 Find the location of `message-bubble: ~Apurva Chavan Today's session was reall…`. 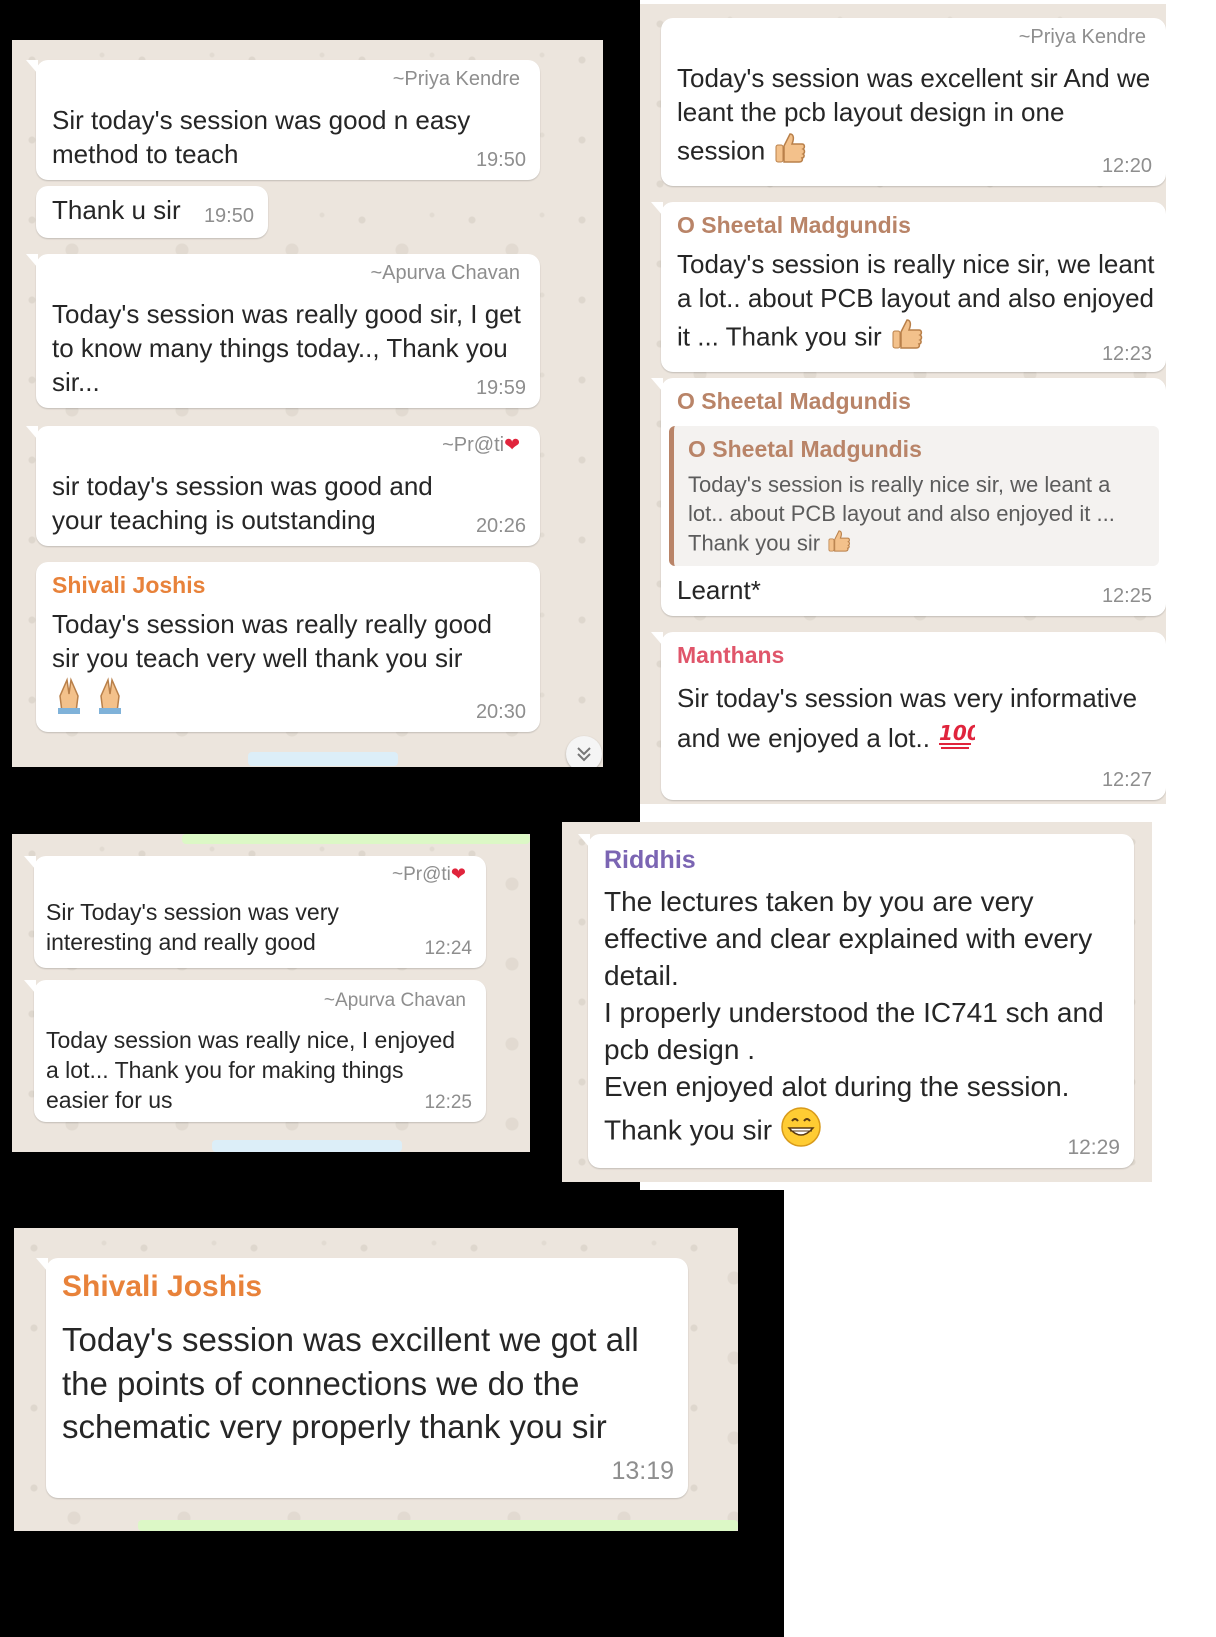

message-bubble: ~Apurva Chavan Today's session was reall… is located at coordinates (283, 331).